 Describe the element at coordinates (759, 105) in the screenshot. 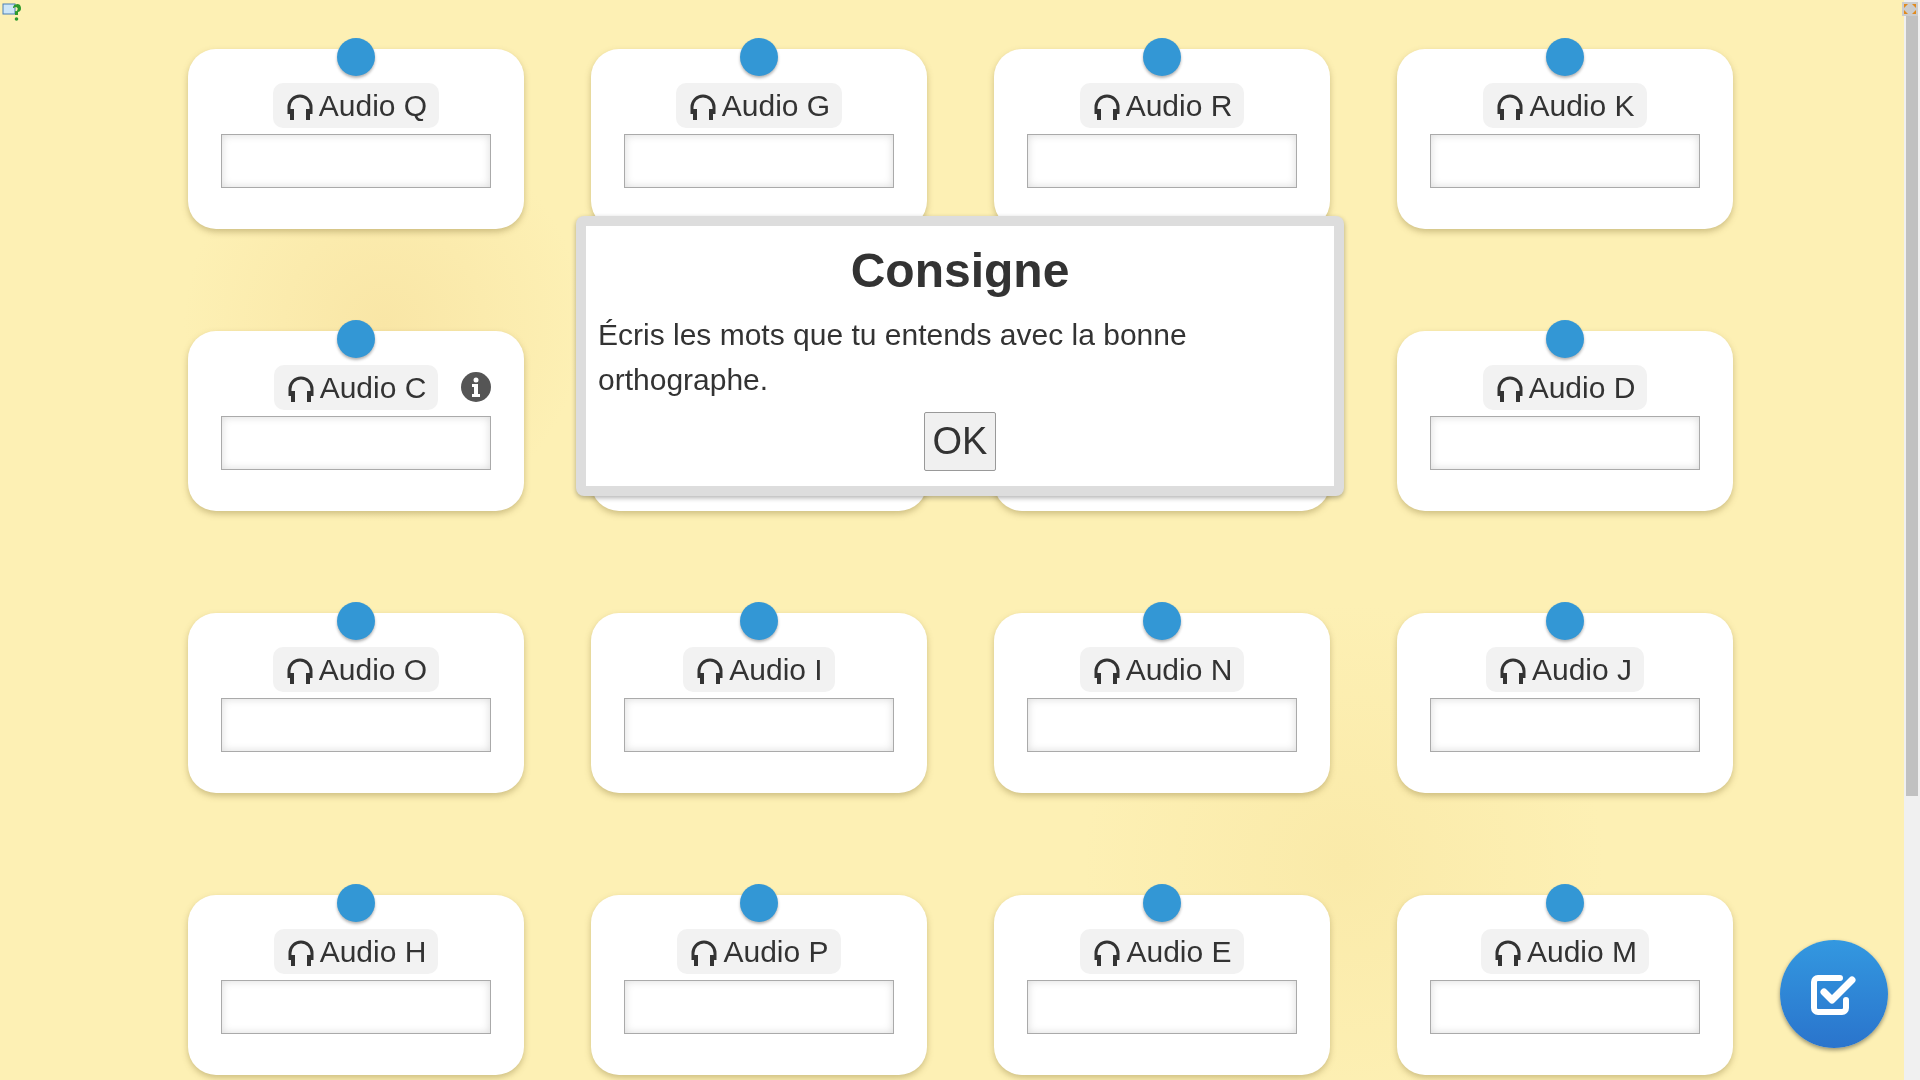

I see `audio-button: Audio G` at that location.